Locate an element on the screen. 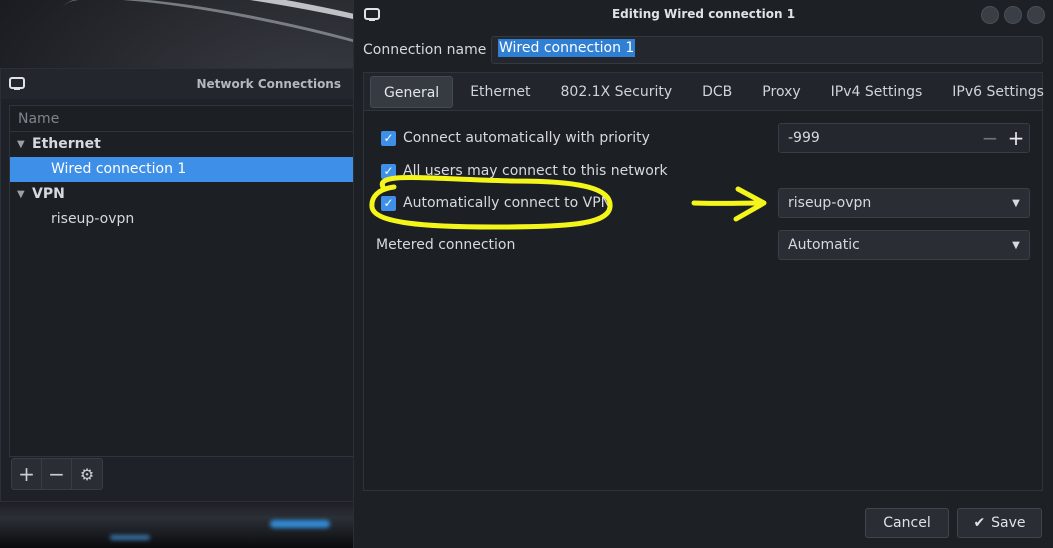  list-item-label: riseup-ovpn is located at coordinates (93, 219).